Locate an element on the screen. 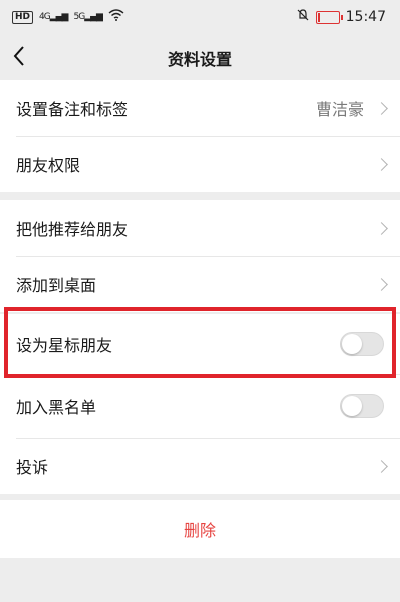  status-bar: HD 4G▂▄▆ 5G▂▄▆ 15:47 is located at coordinates (200, 18).